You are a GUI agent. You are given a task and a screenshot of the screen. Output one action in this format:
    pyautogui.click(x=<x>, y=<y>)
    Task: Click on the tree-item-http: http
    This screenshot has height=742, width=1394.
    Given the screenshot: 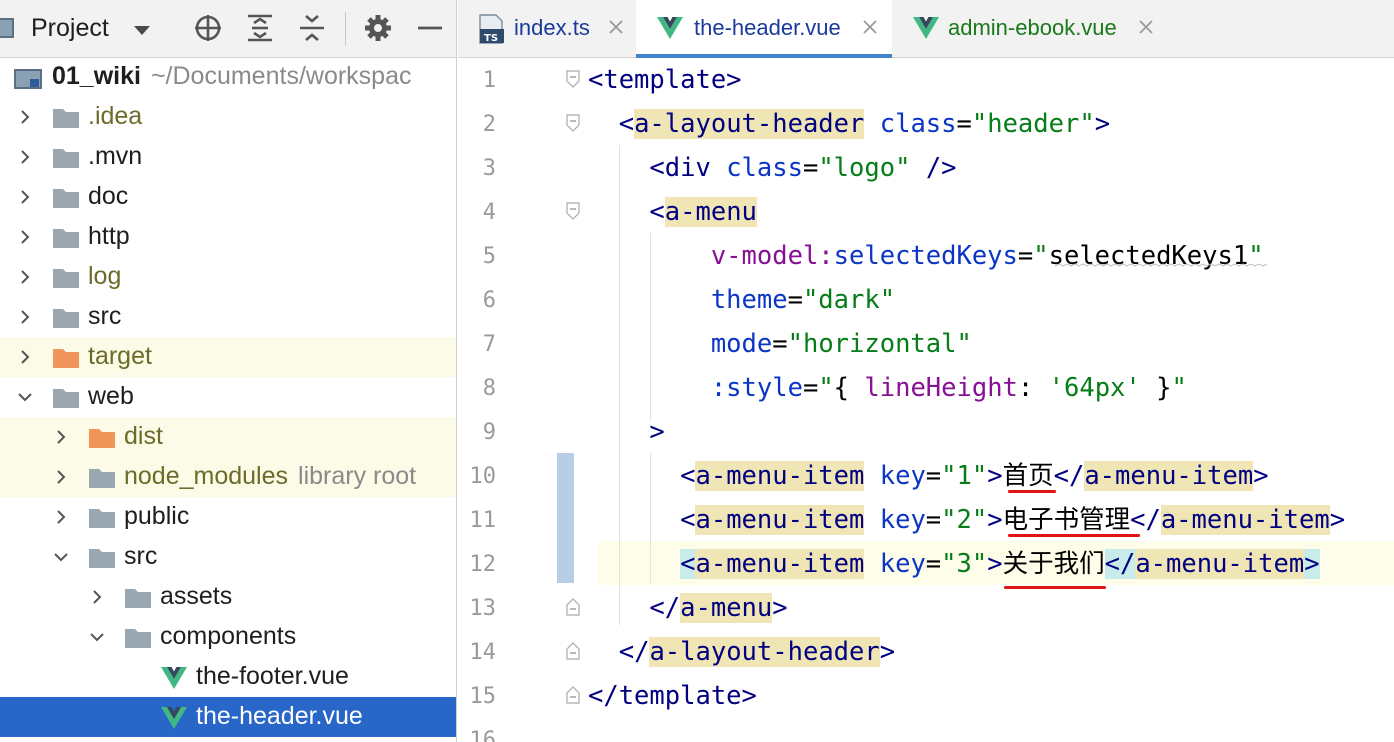 What is the action you would take?
    pyautogui.click(x=228, y=237)
    